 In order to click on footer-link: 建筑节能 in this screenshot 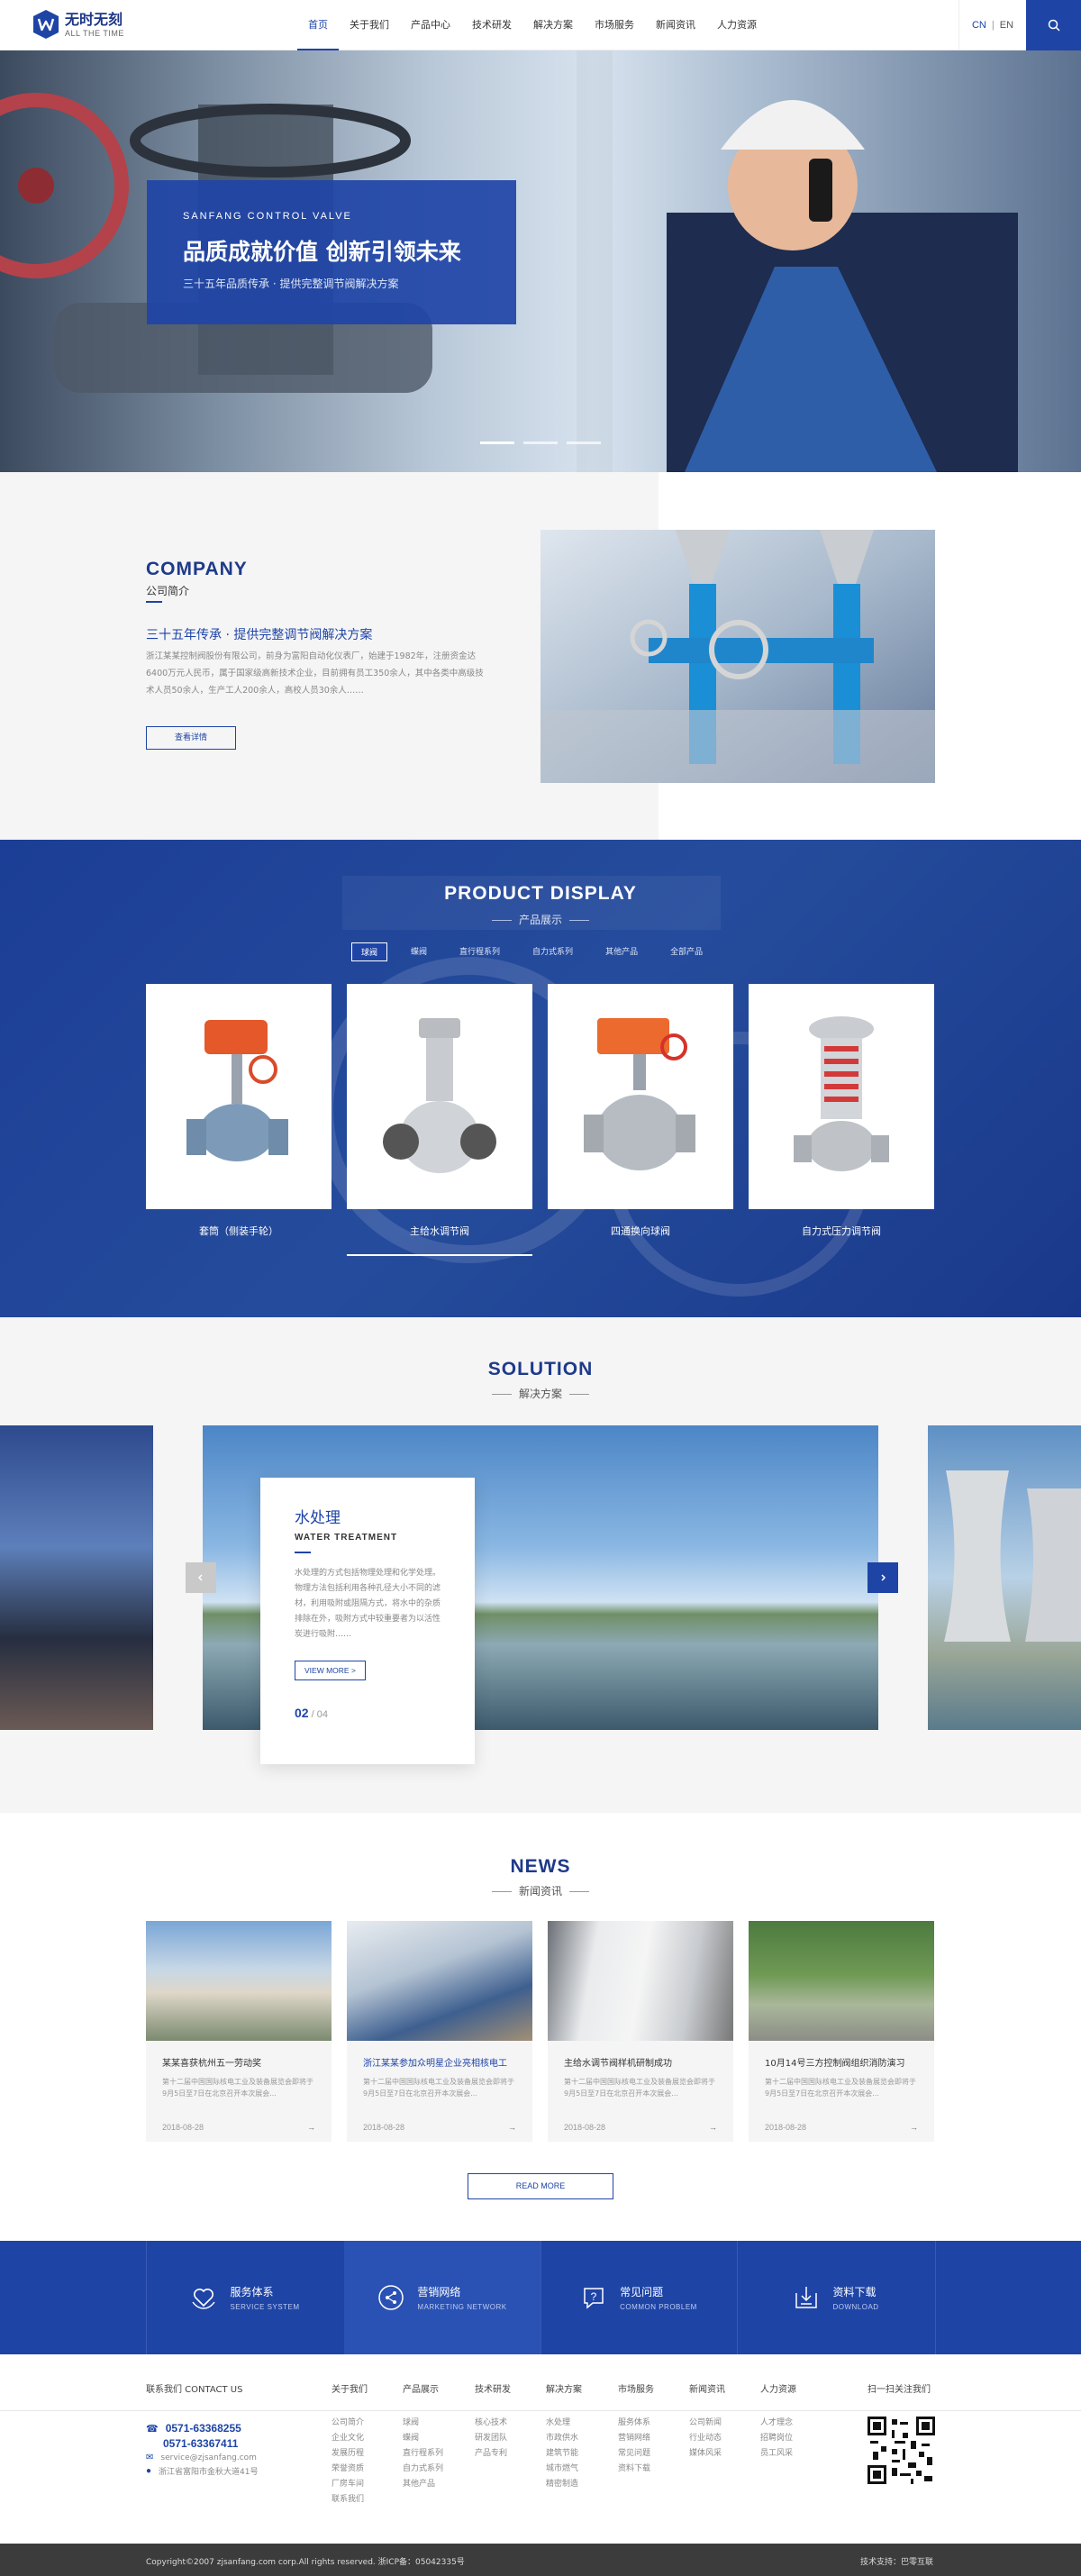, I will do `click(564, 2454)`.